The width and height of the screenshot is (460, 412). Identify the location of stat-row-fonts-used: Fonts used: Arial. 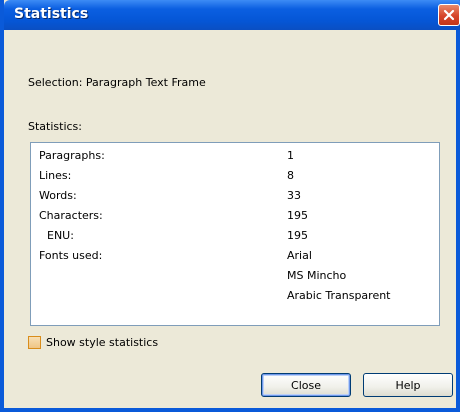
(235, 257).